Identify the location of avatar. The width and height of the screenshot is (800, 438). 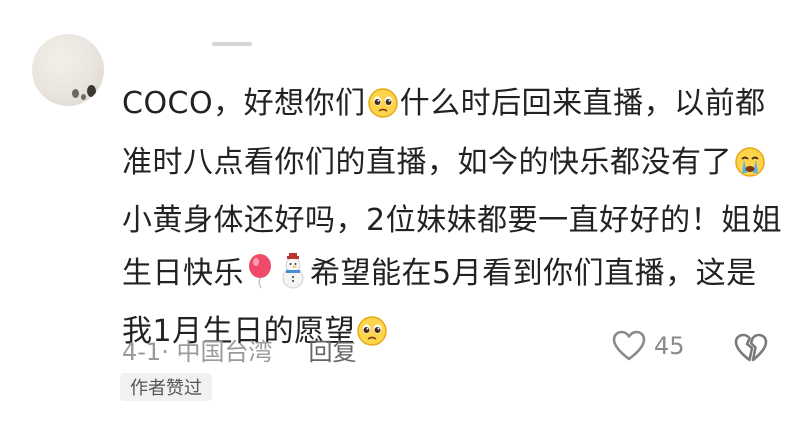
(68, 70).